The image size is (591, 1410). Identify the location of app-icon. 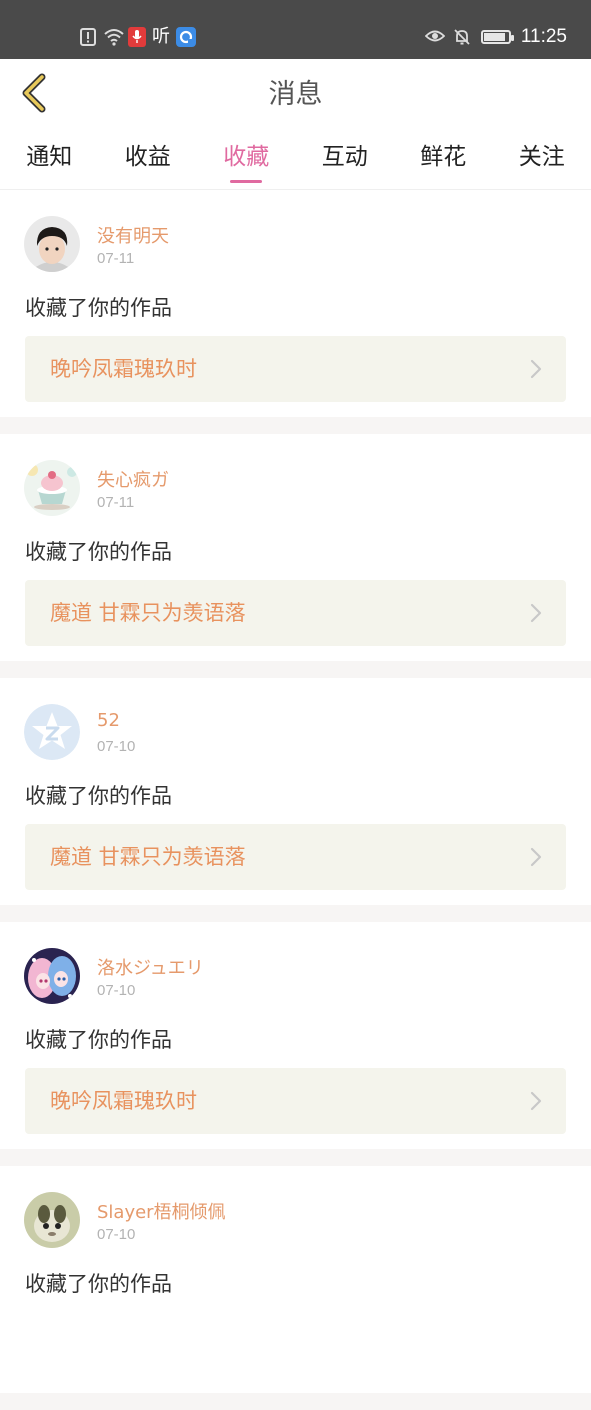
(186, 37).